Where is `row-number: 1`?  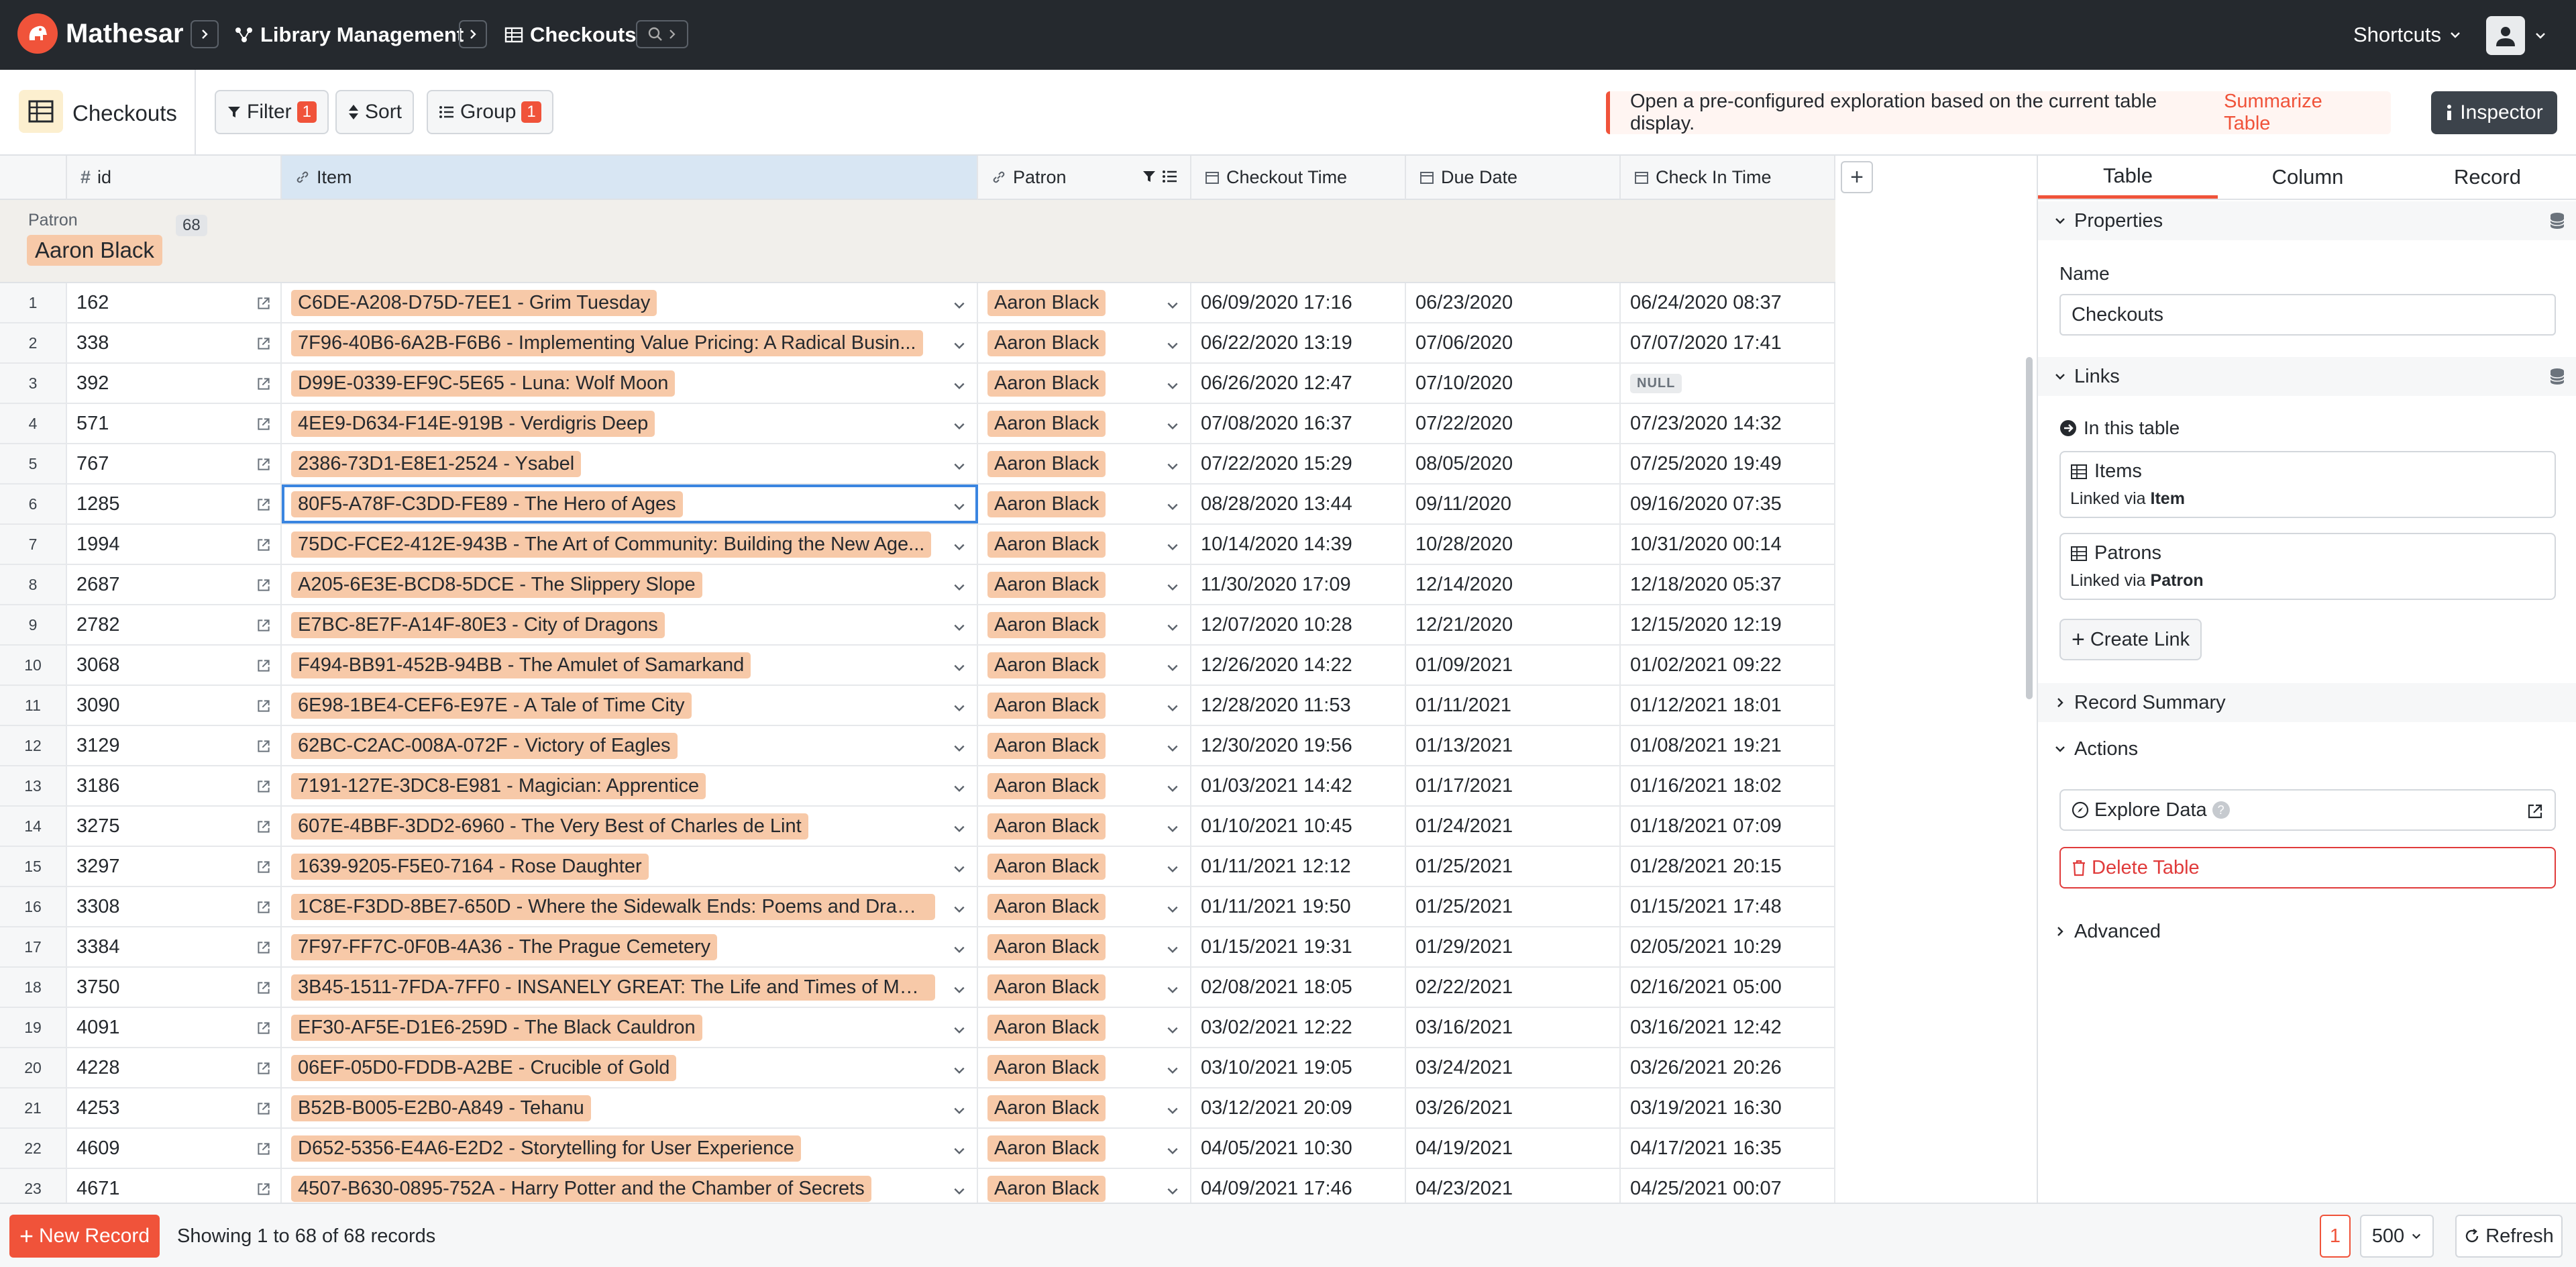 row-number: 1 is located at coordinates (33, 302).